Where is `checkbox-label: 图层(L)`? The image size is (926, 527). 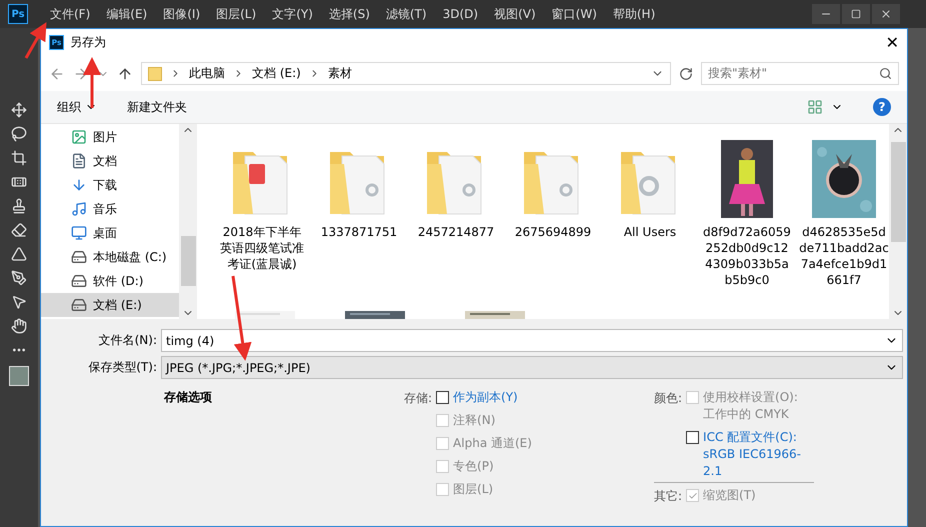 checkbox-label: 图层(L) is located at coordinates (473, 489).